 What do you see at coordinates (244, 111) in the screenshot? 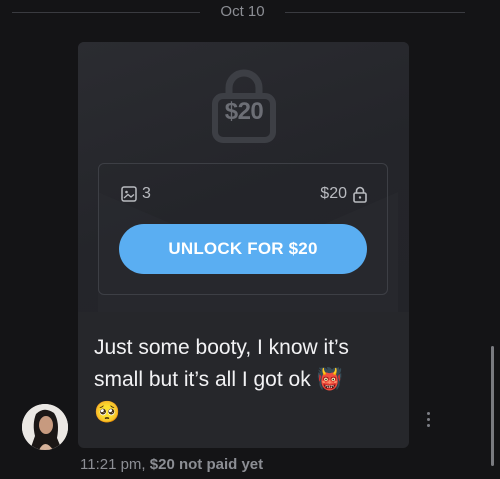
I see `lock-price-label: $20` at bounding box center [244, 111].